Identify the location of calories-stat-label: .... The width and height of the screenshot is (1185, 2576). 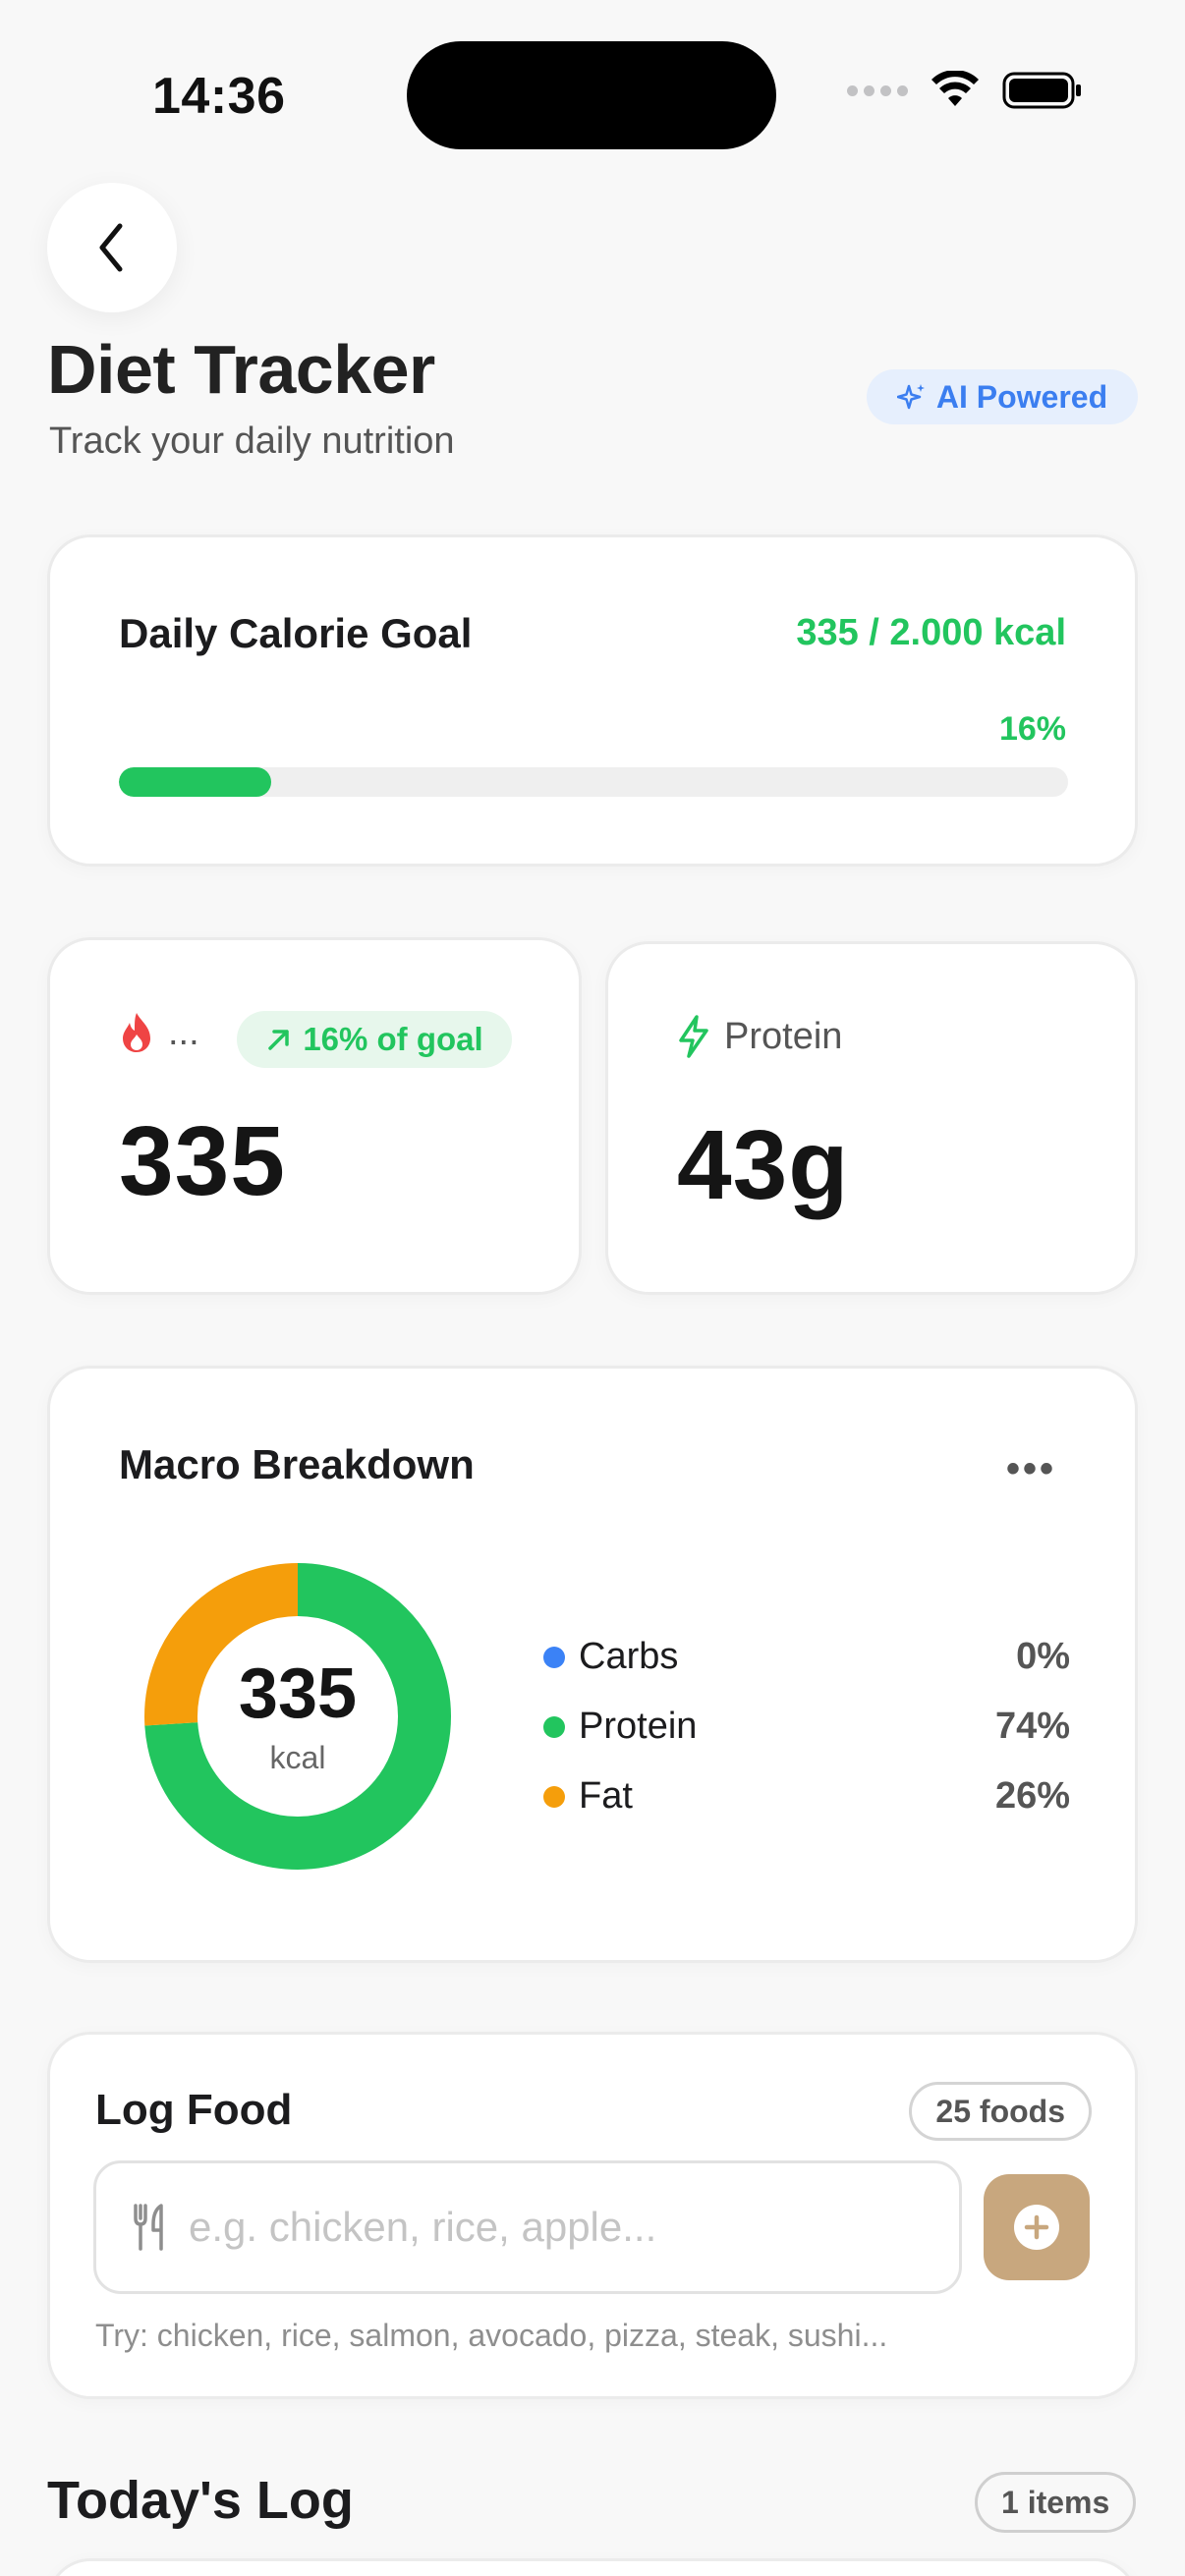
(184, 1032).